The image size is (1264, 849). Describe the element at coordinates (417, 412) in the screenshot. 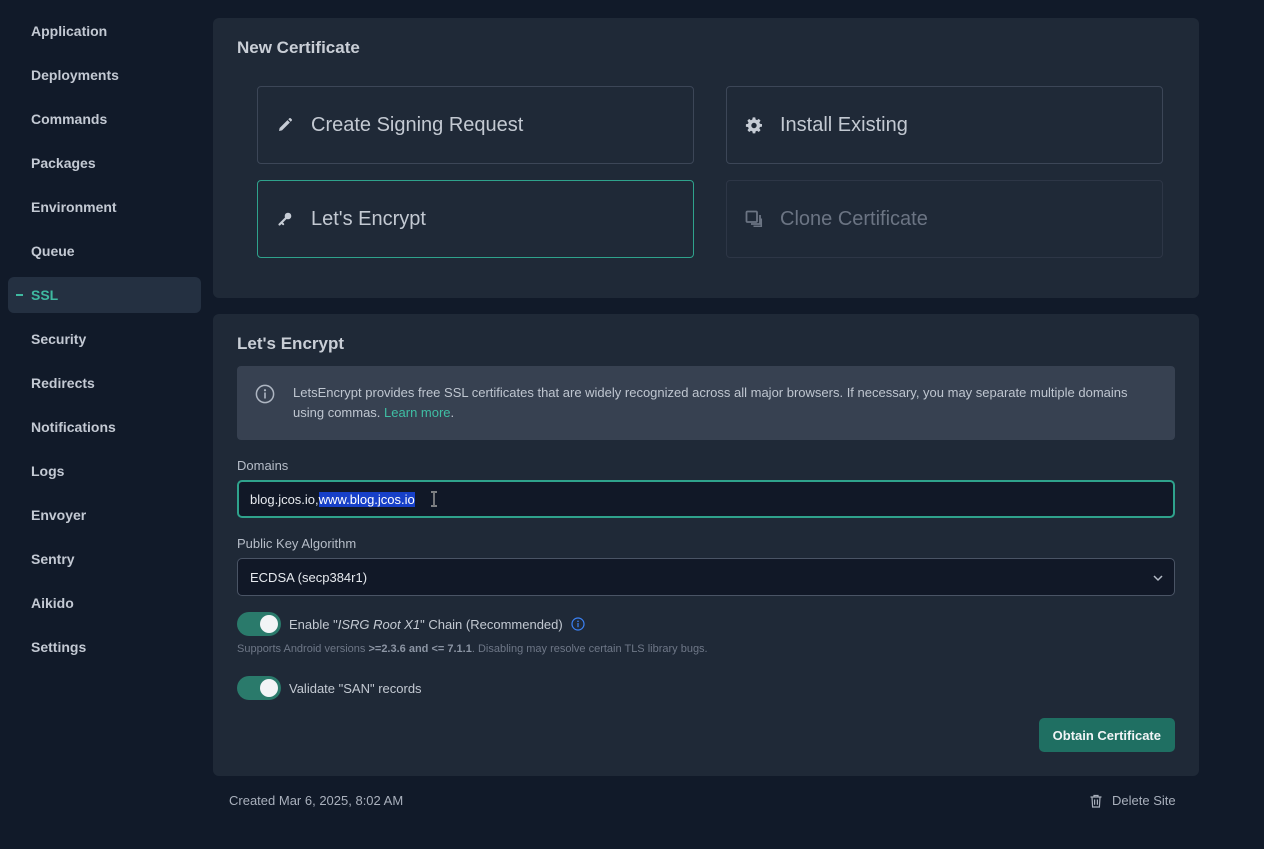

I see `learn-more-link: Learn more` at that location.